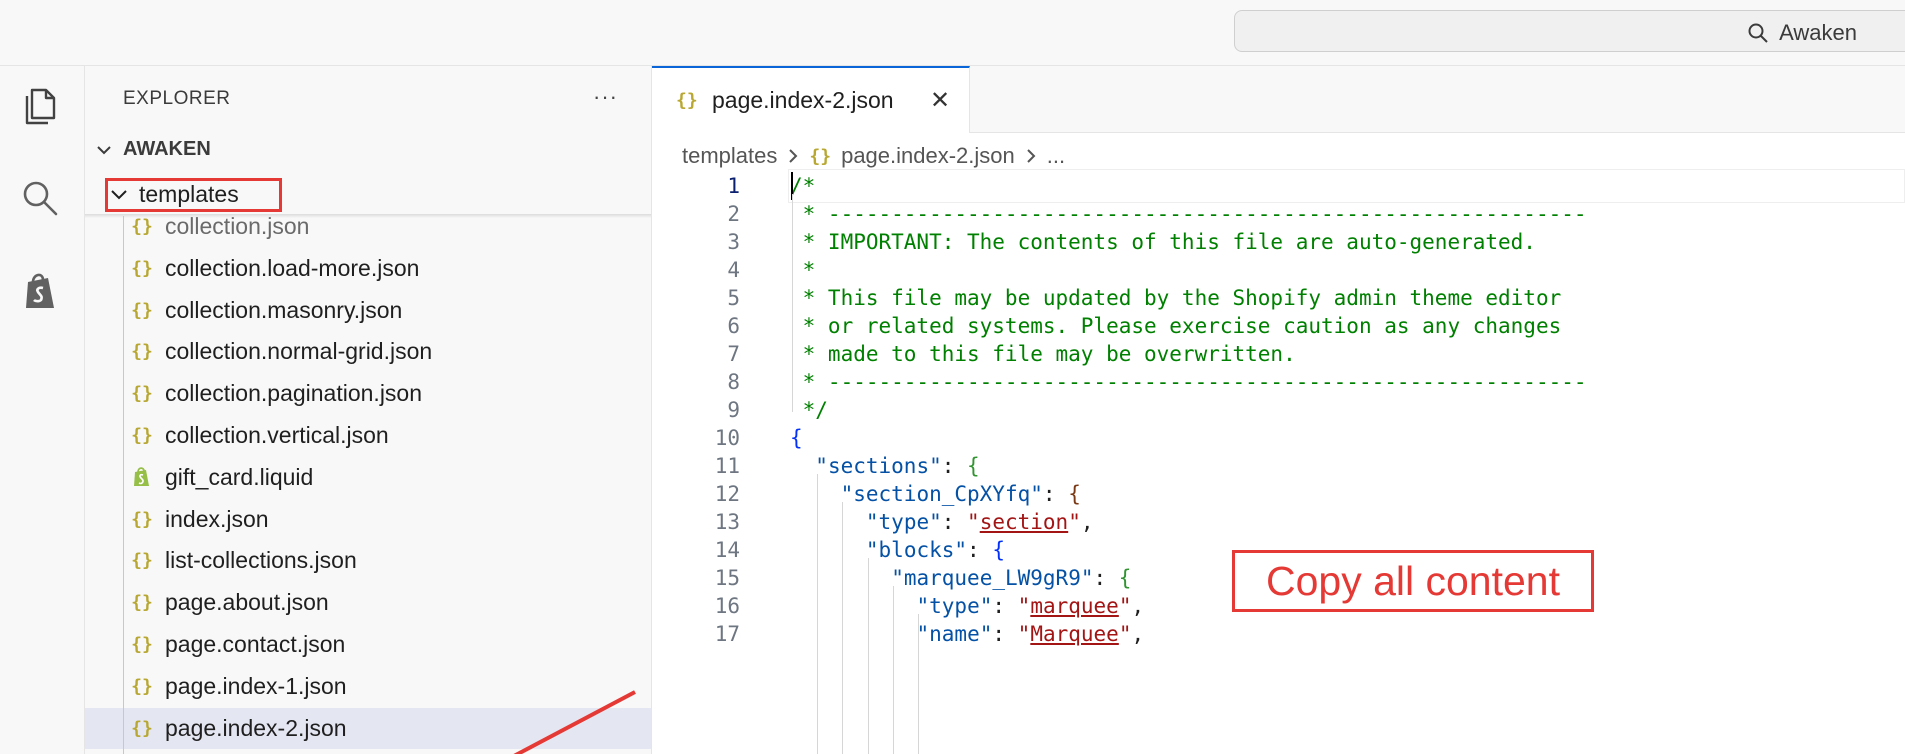 The width and height of the screenshot is (1905, 754). What do you see at coordinates (256, 685) in the screenshot?
I see `file-name: page.index-1.json` at bounding box center [256, 685].